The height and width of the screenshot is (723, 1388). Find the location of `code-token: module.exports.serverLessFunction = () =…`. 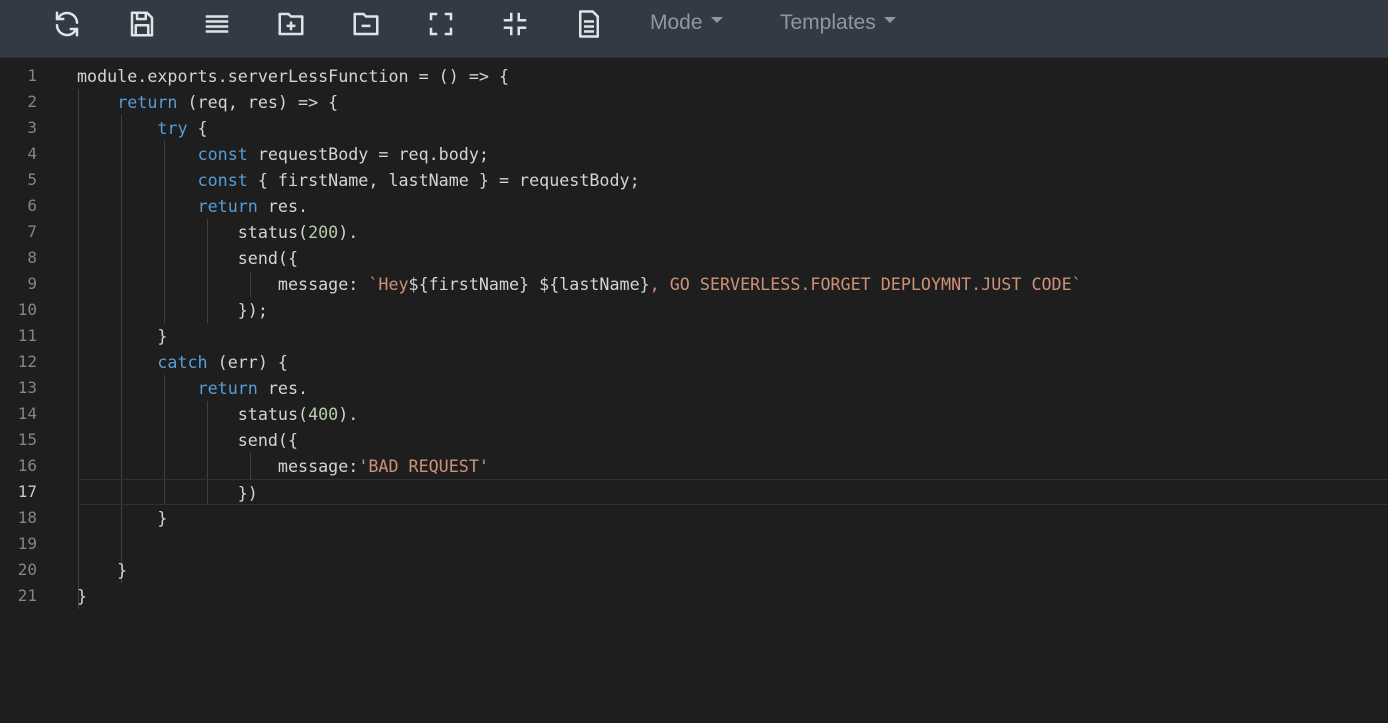

code-token: module.exports.serverLessFunction = () =… is located at coordinates (293, 76).